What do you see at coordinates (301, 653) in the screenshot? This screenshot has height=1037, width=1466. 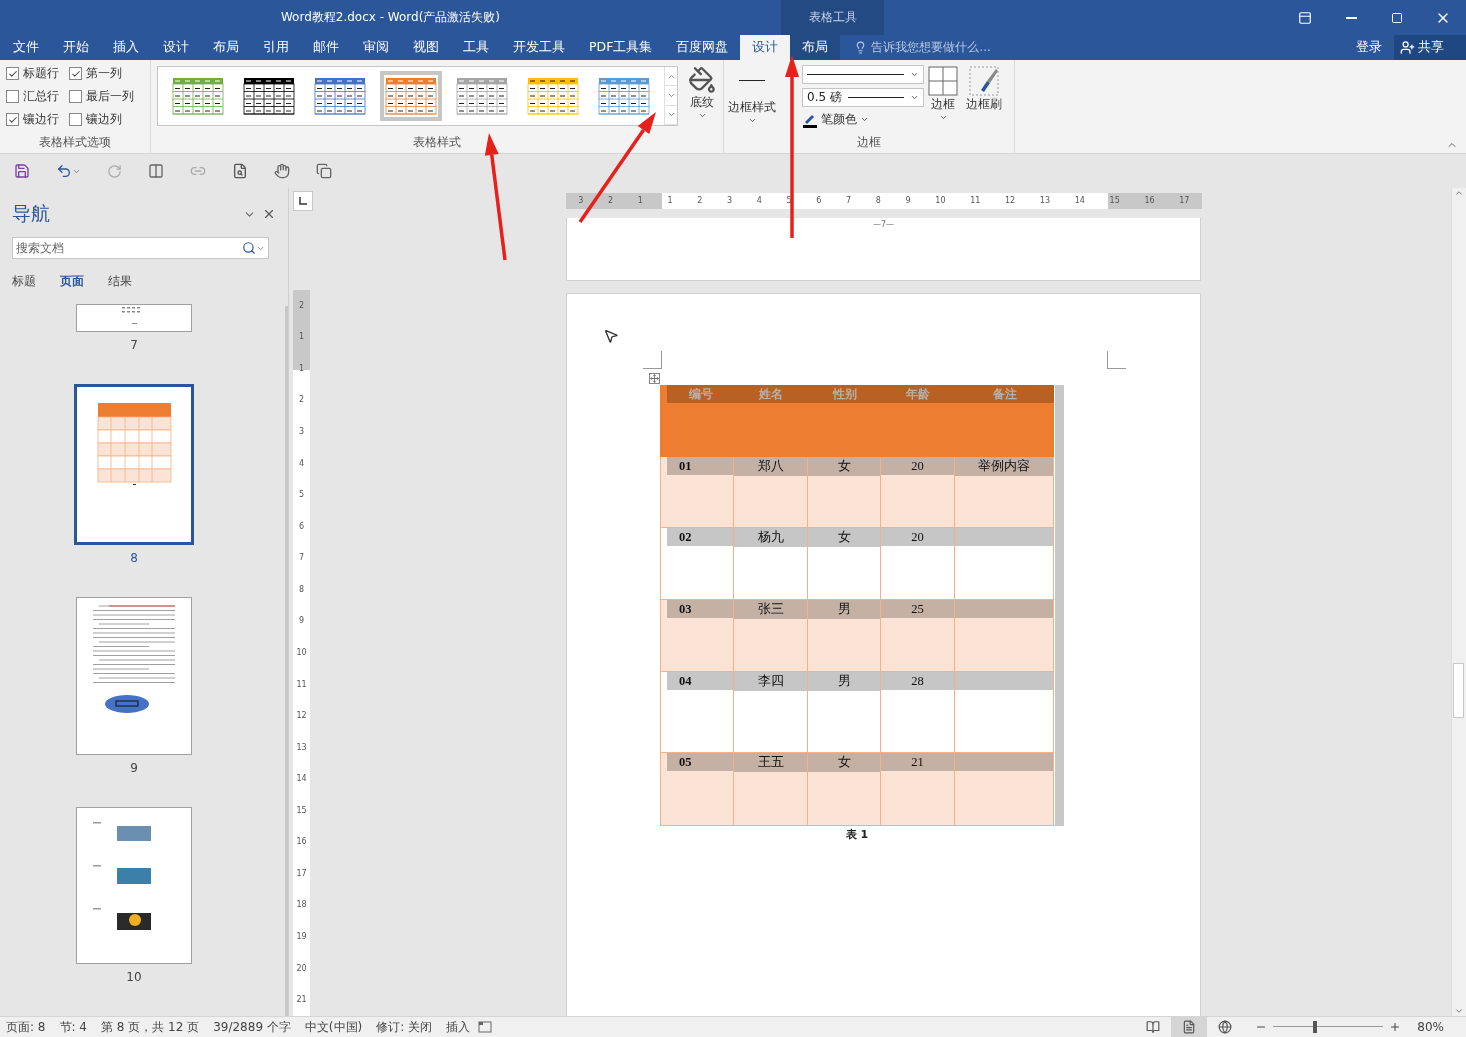 I see `vertical-ruler: 2 1 1 2 3 4 5 6 7 8 9 10 11 12 13 14 15 16 17 18 19 20 21` at bounding box center [301, 653].